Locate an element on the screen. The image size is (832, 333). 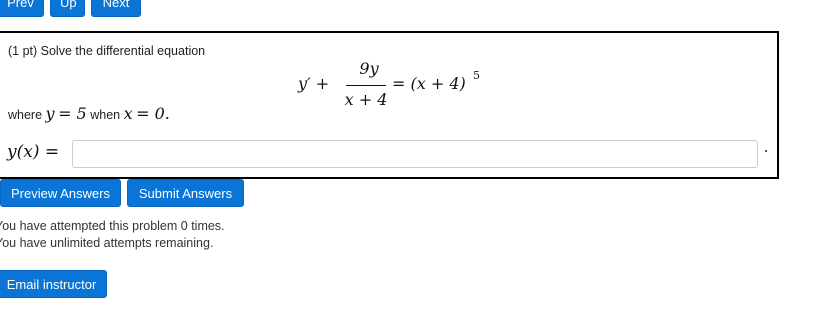
remaining-text: You have unlimited attempts remaining. is located at coordinates (107, 243).